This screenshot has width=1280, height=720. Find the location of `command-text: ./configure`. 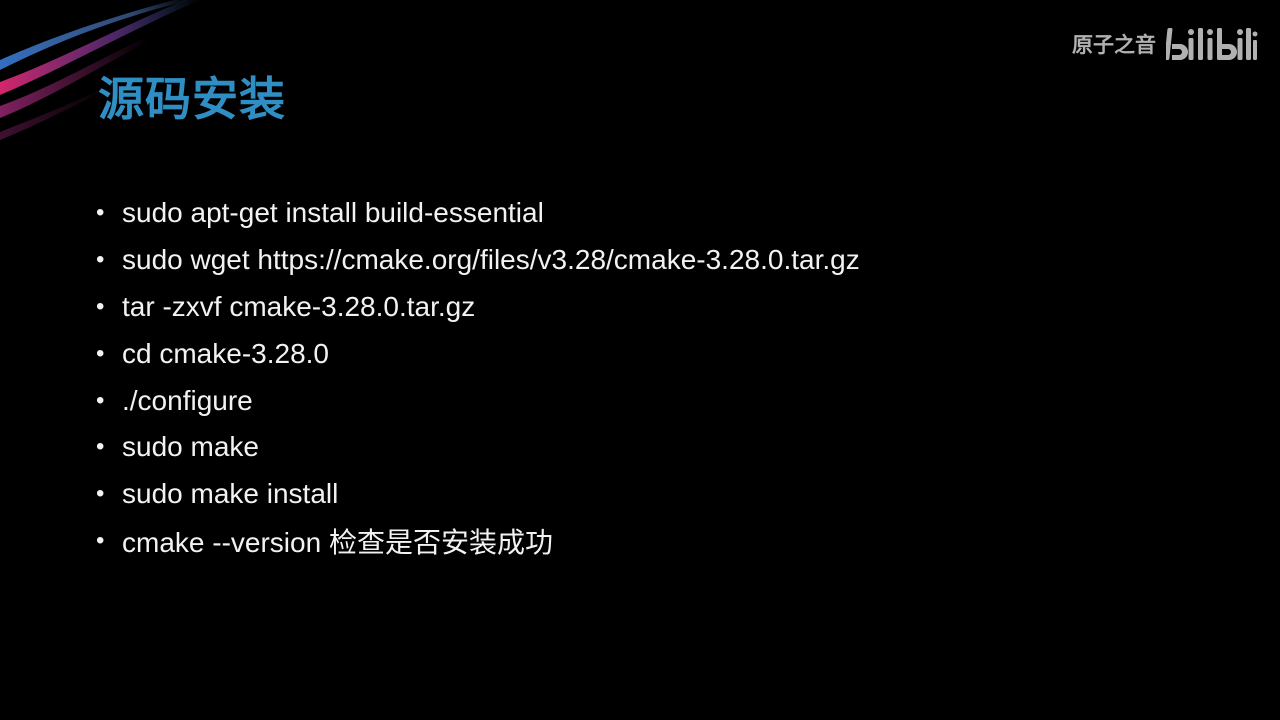

command-text: ./configure is located at coordinates (187, 400).